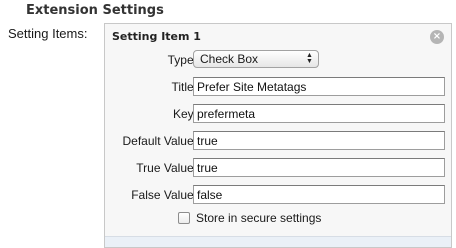 This screenshot has width=456, height=248. Describe the element at coordinates (184, 114) in the screenshot. I see `key-label: Key:` at that location.